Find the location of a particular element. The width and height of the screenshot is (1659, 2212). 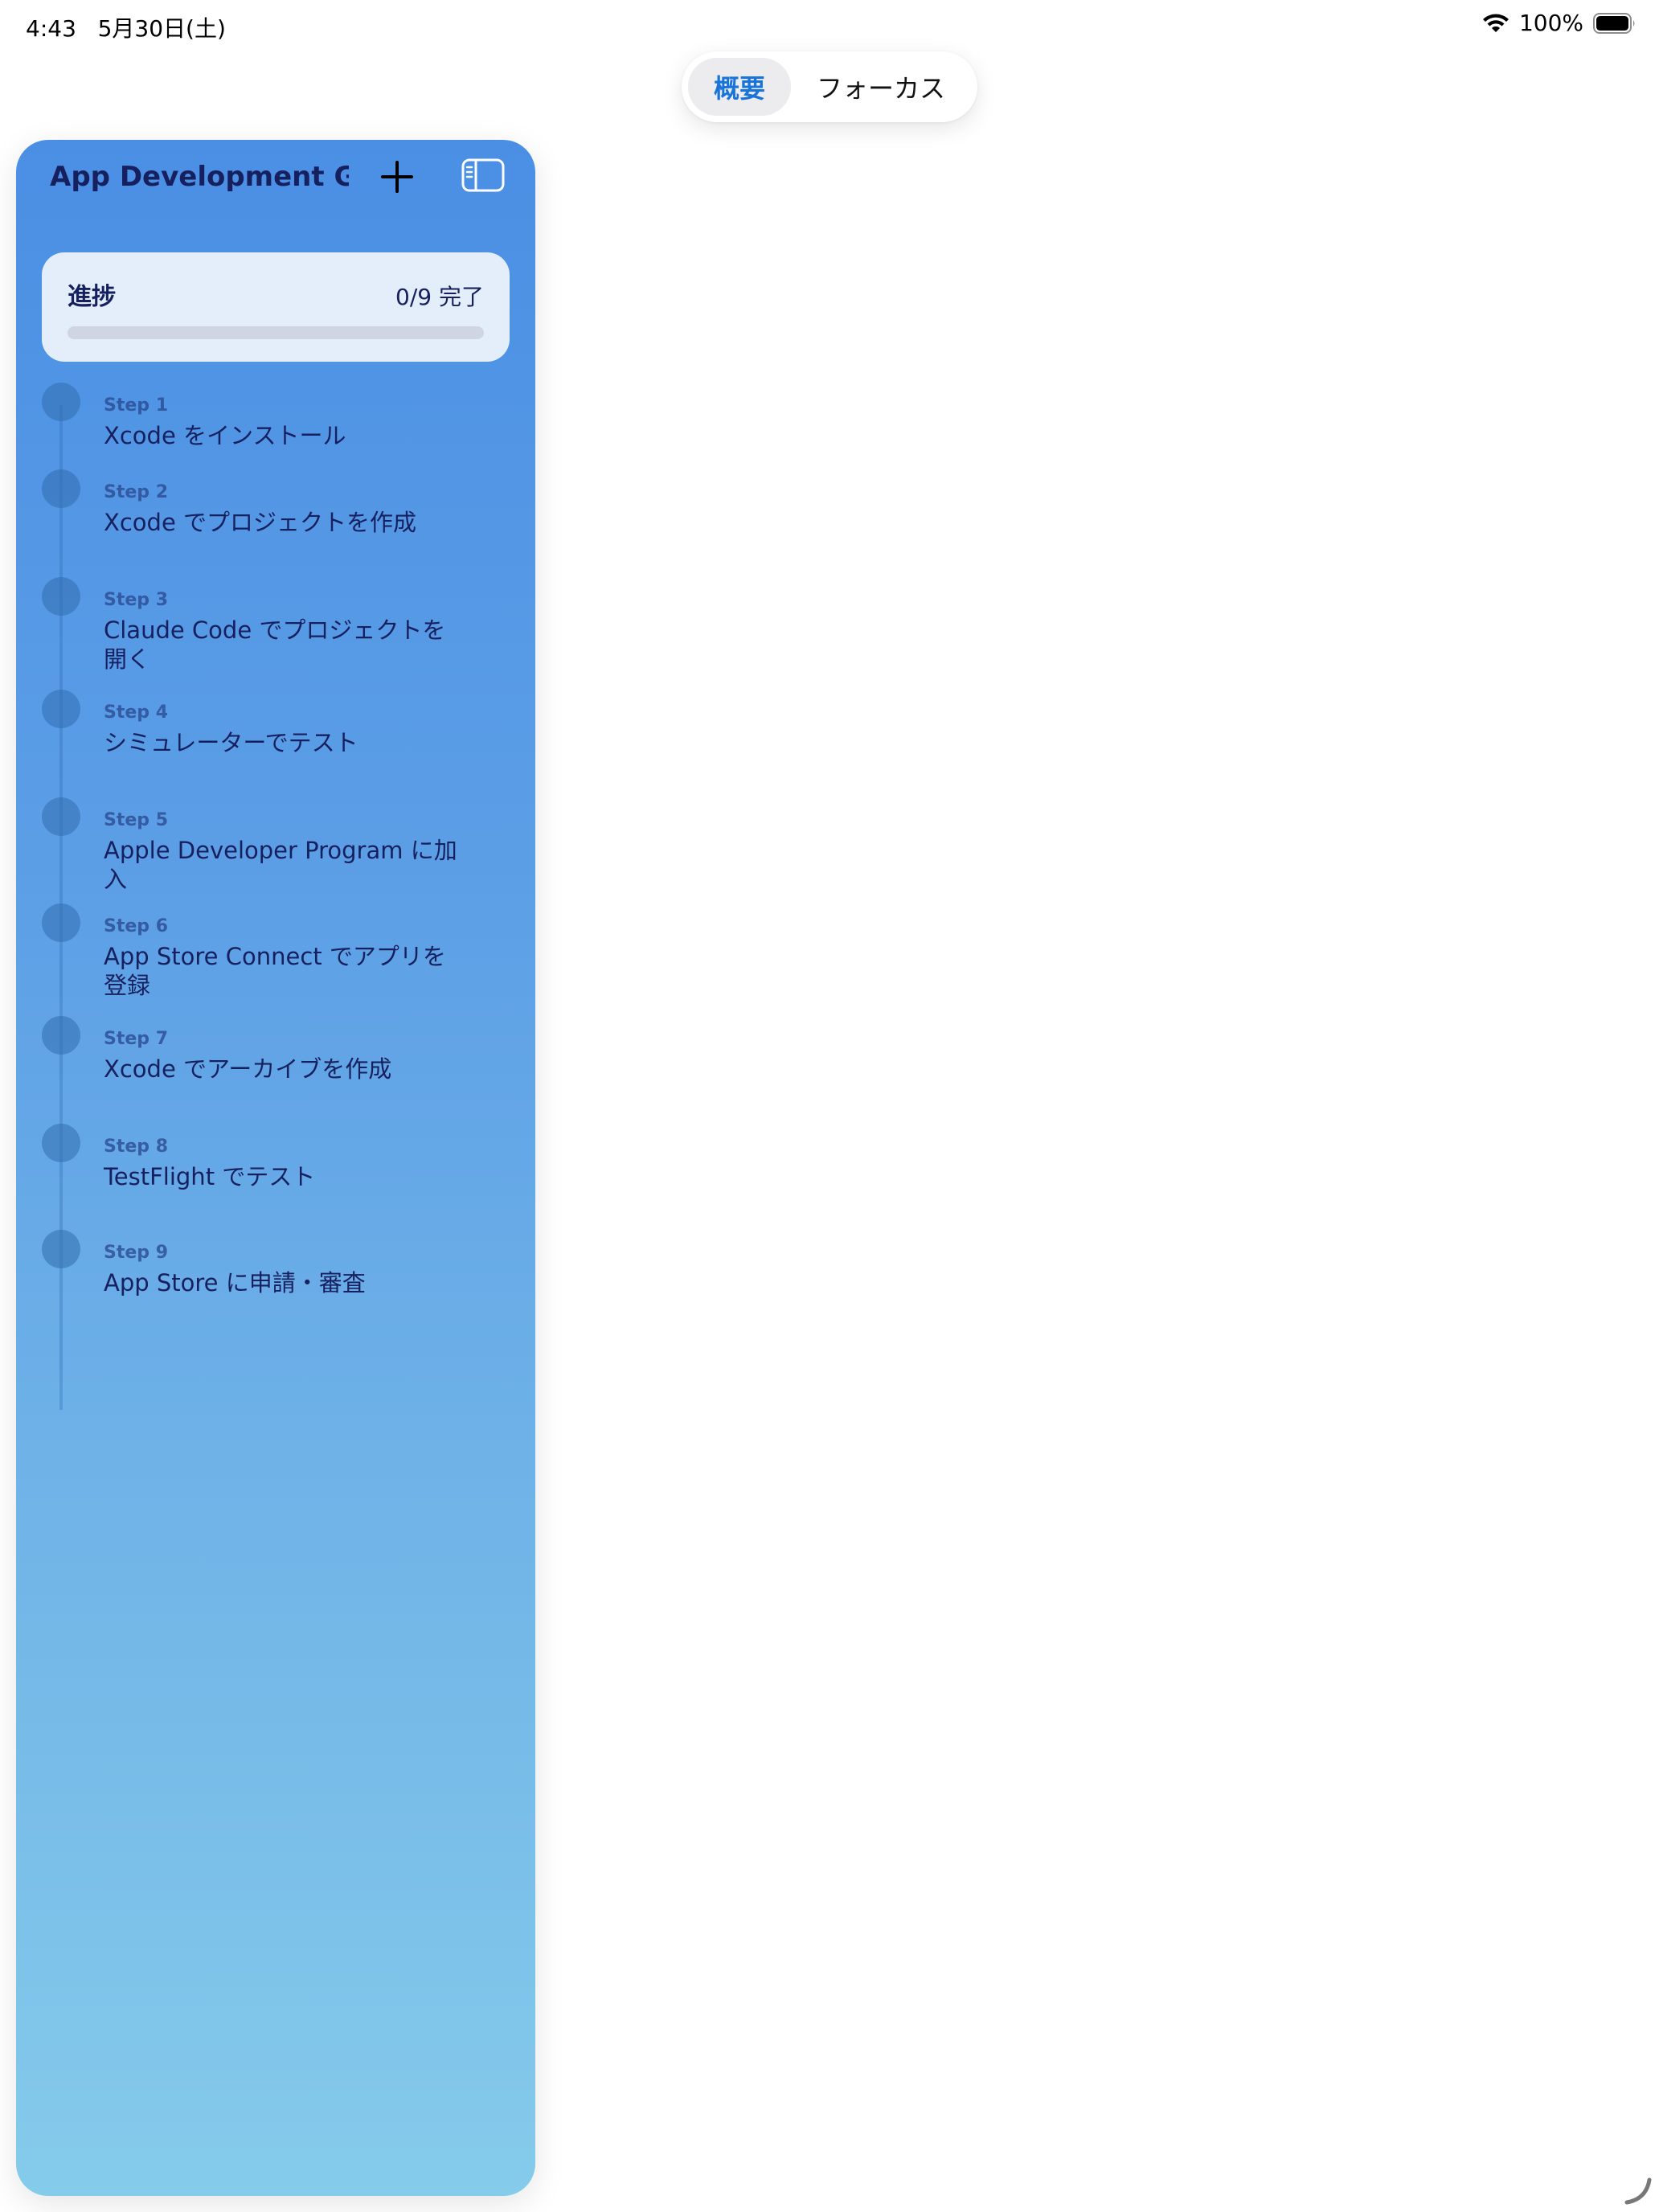

step-number: Step 8 is located at coordinates (136, 1147).